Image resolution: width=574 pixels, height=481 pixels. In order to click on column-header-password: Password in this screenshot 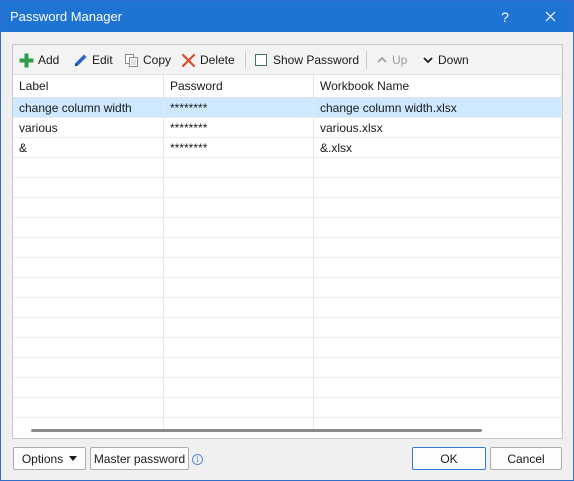, I will do `click(239, 86)`.